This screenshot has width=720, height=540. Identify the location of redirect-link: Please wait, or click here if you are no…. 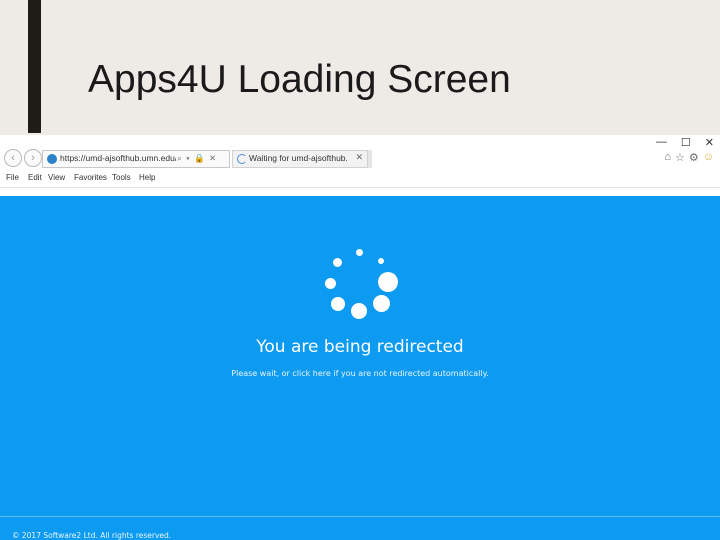
(360, 373).